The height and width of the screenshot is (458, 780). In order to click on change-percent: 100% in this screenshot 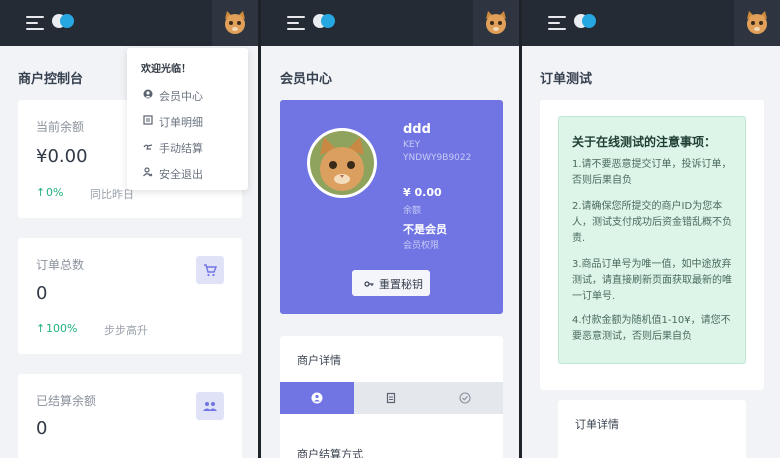, I will do `click(62, 328)`.